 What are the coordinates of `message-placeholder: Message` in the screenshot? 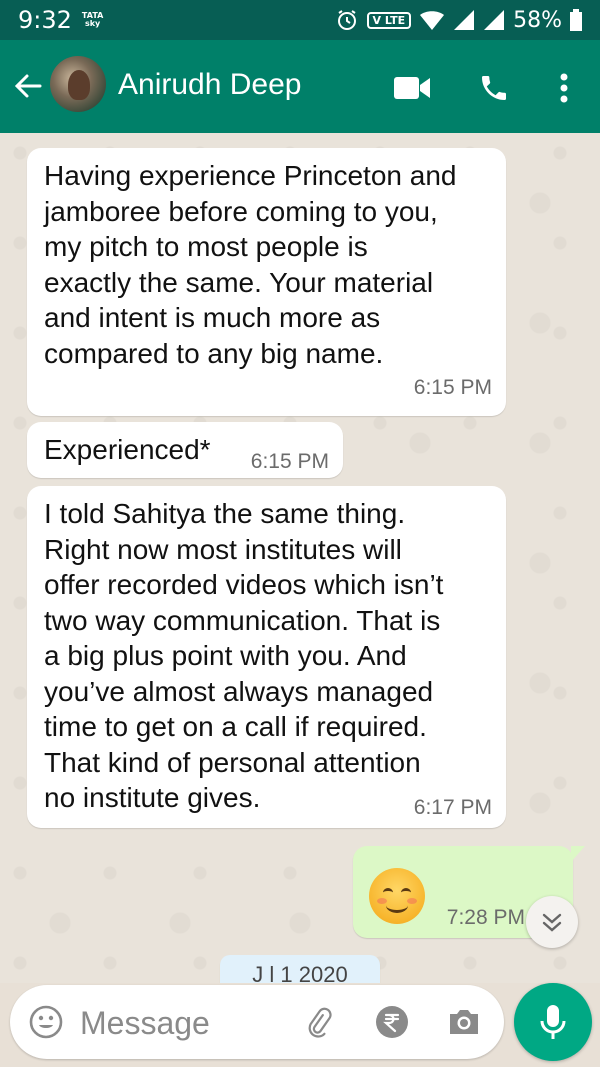 It's located at (145, 1023).